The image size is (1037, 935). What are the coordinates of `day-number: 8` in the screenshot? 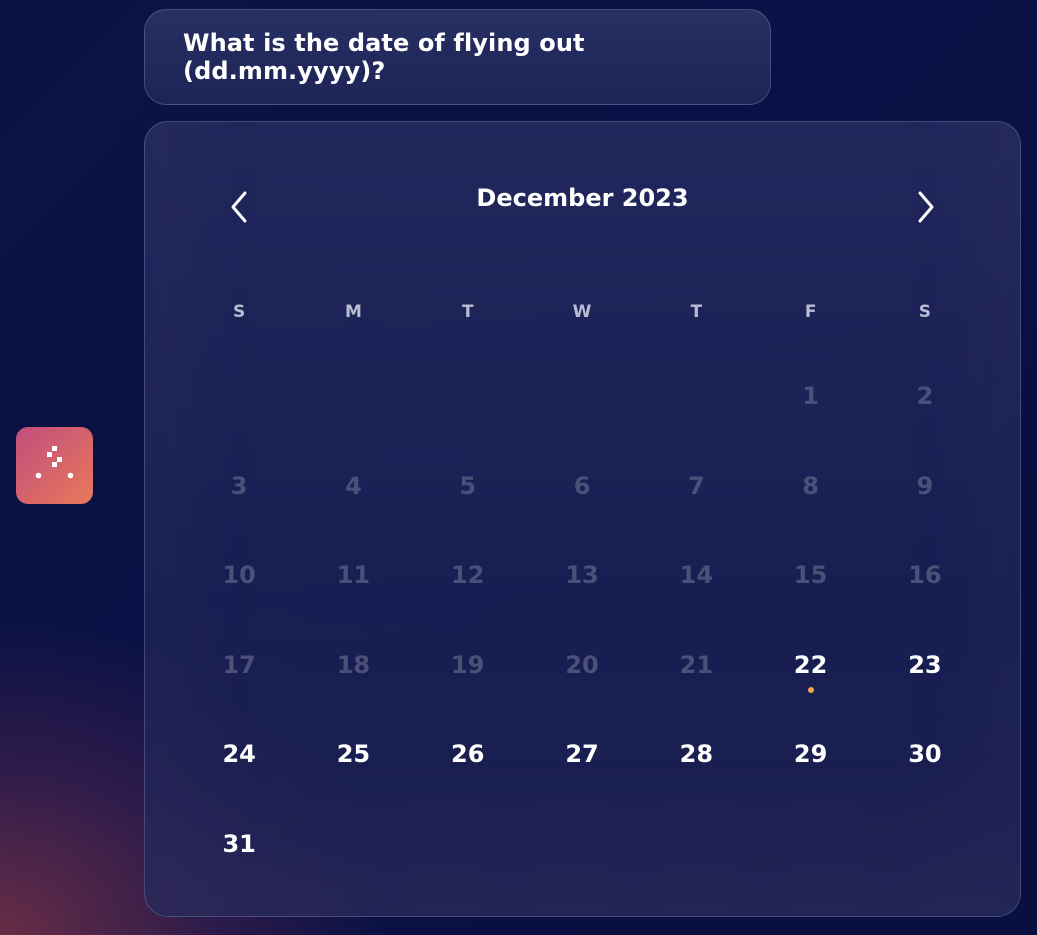 It's located at (810, 485).